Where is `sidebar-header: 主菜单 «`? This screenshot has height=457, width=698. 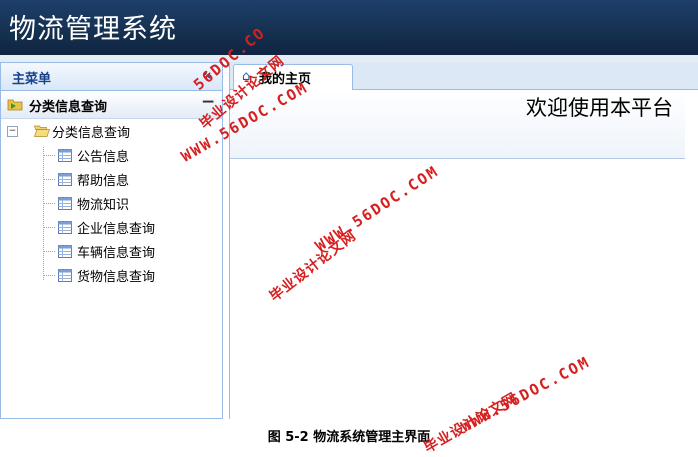 sidebar-header: 主菜单 « is located at coordinates (111, 77).